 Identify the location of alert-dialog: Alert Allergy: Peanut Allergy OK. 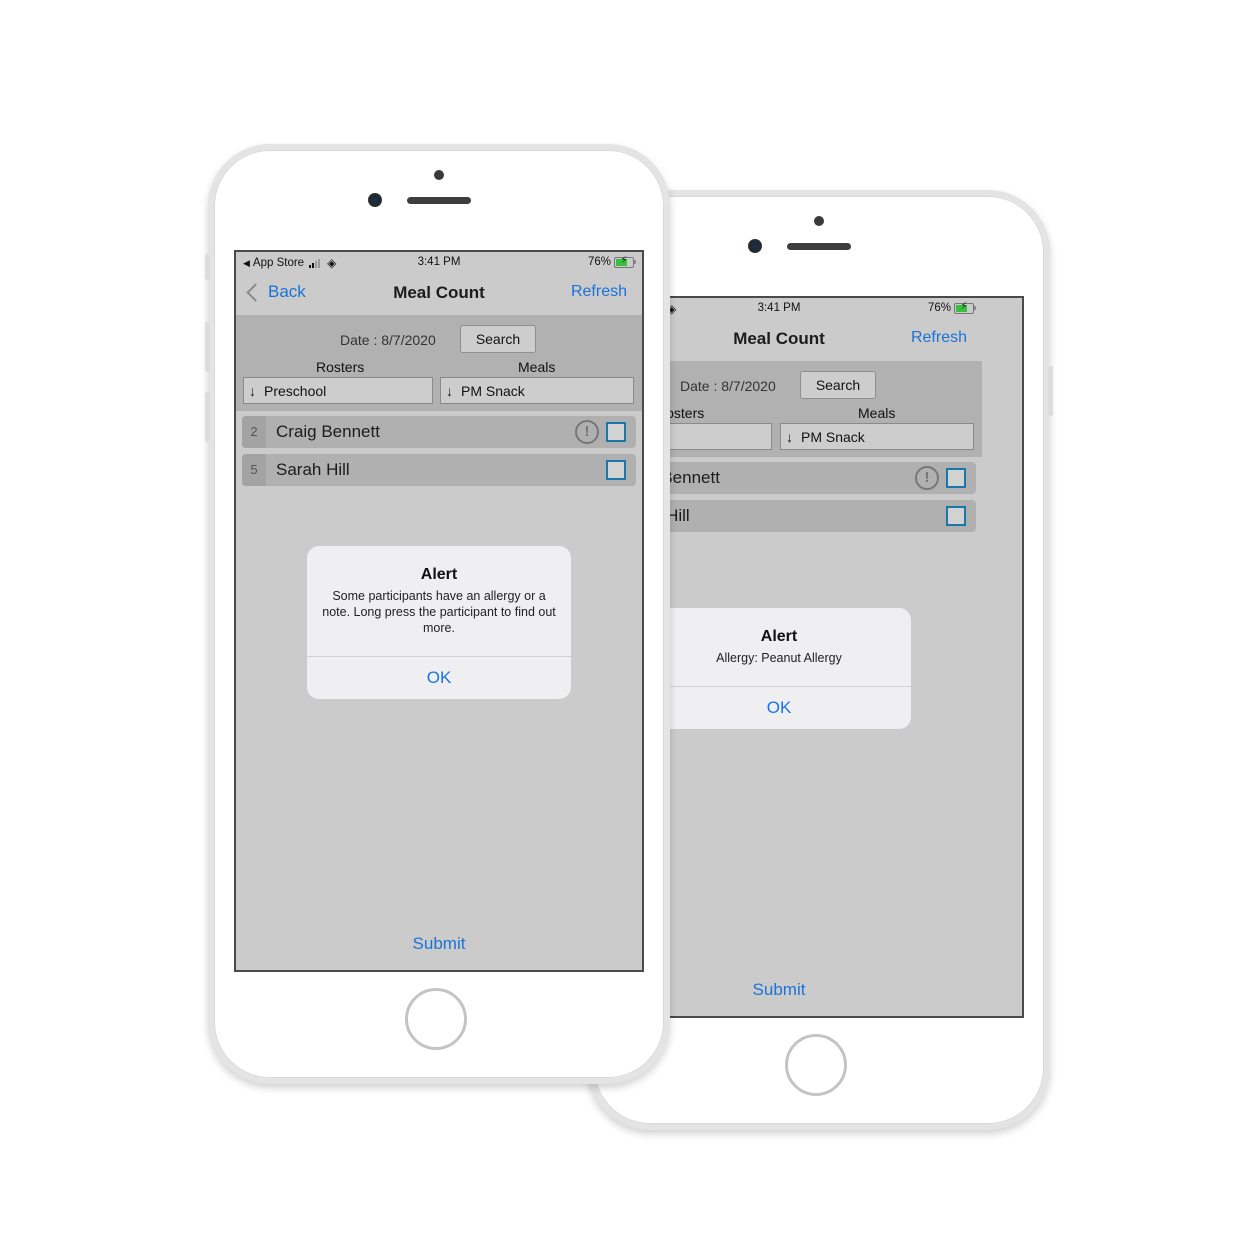
(779, 668).